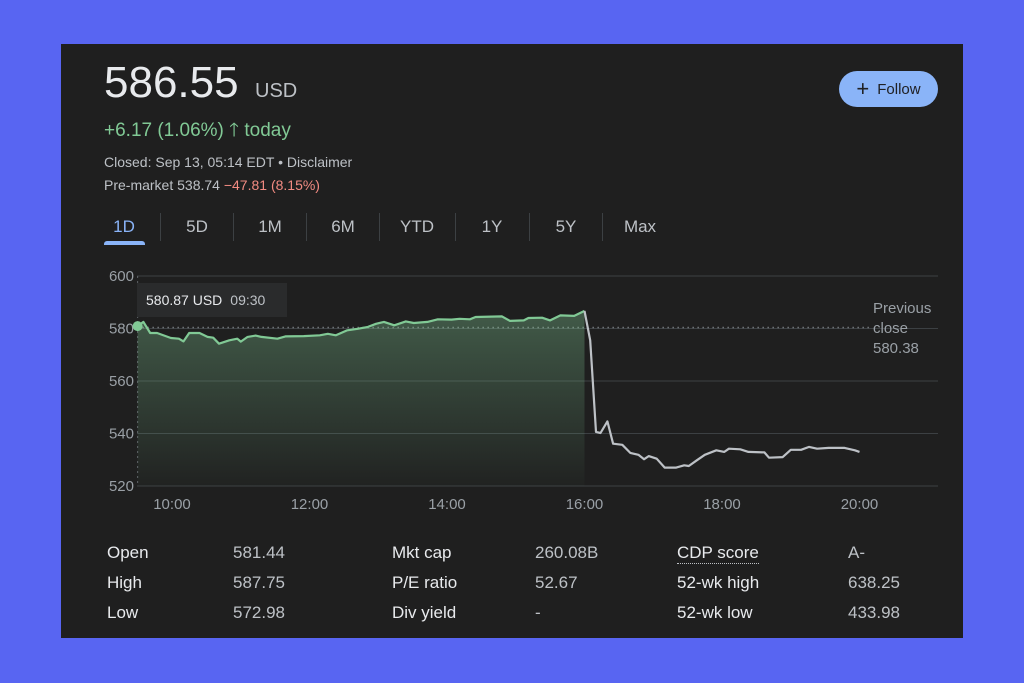 This screenshot has width=1024, height=683. I want to click on stat-label-52wk-low: 52-wk low, so click(715, 612).